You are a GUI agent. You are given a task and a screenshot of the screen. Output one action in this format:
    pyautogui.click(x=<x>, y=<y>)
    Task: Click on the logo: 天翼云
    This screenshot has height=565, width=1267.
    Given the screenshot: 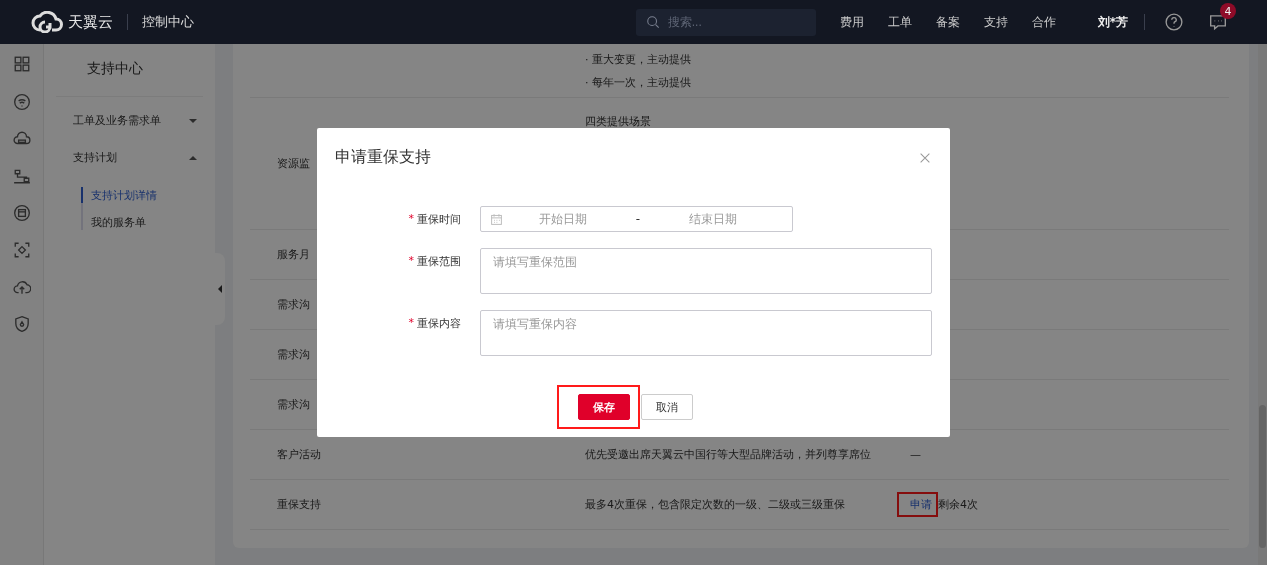 What is the action you would take?
    pyautogui.click(x=71, y=22)
    